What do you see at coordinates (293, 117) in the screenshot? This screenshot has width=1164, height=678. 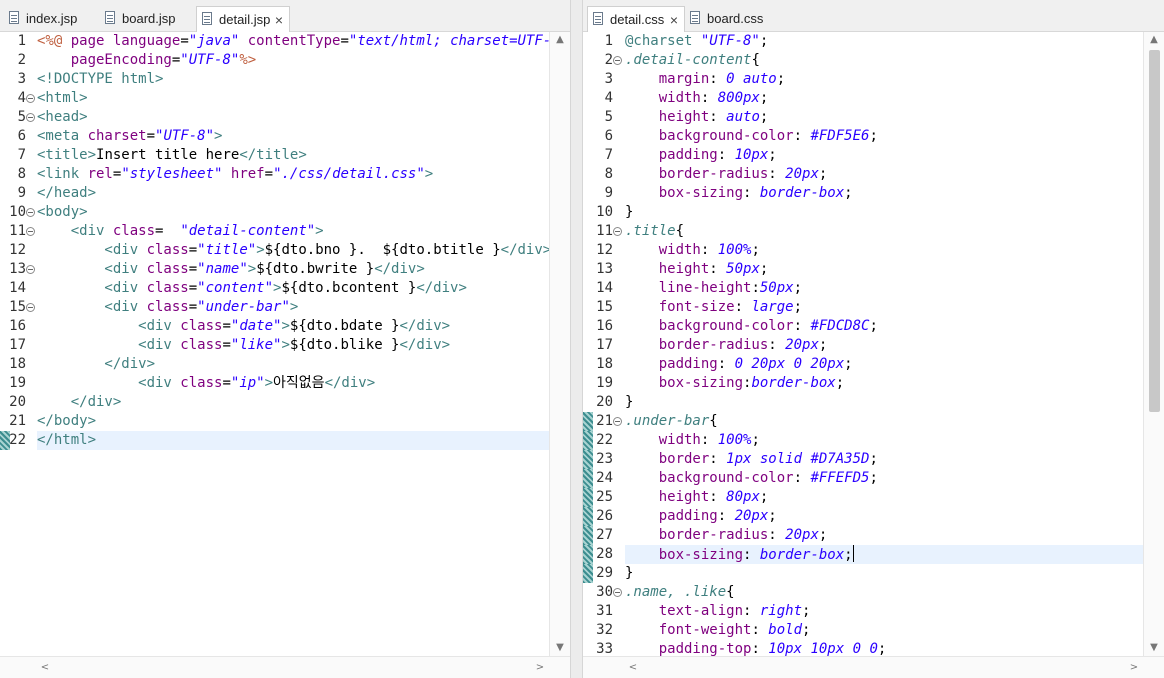 I see `code-line: <head>` at bounding box center [293, 117].